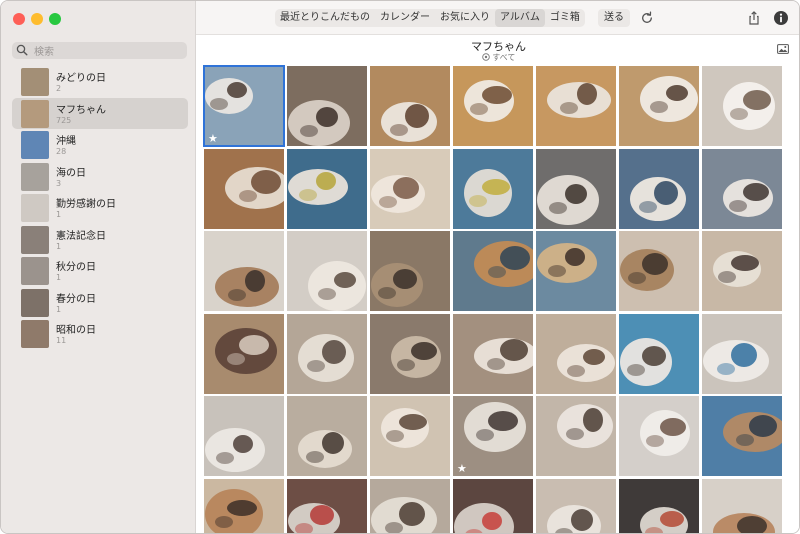 The image size is (800, 534). What do you see at coordinates (614, 18) in the screenshot?
I see `send-button: 送る` at bounding box center [614, 18].